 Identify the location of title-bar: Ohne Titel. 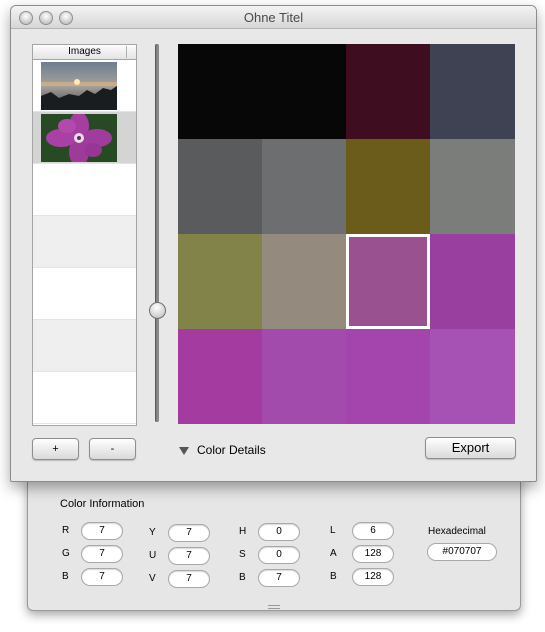
(273, 17).